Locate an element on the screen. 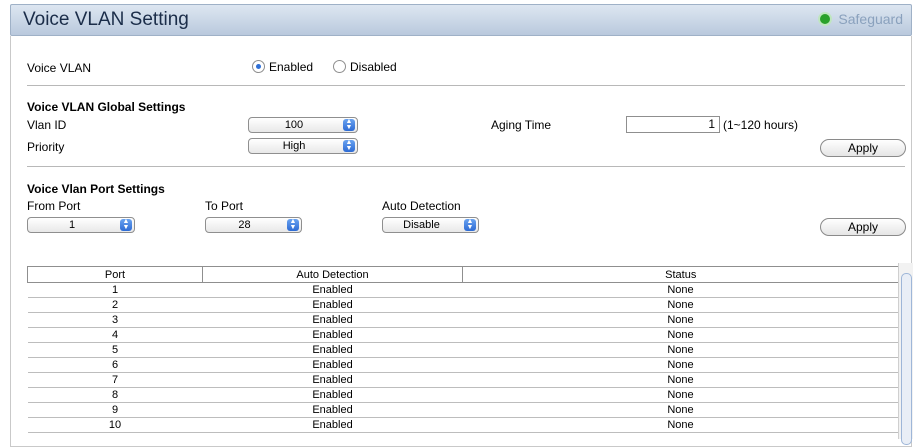 This screenshot has height=447, width=922. port-cell: 9 is located at coordinates (115, 410).